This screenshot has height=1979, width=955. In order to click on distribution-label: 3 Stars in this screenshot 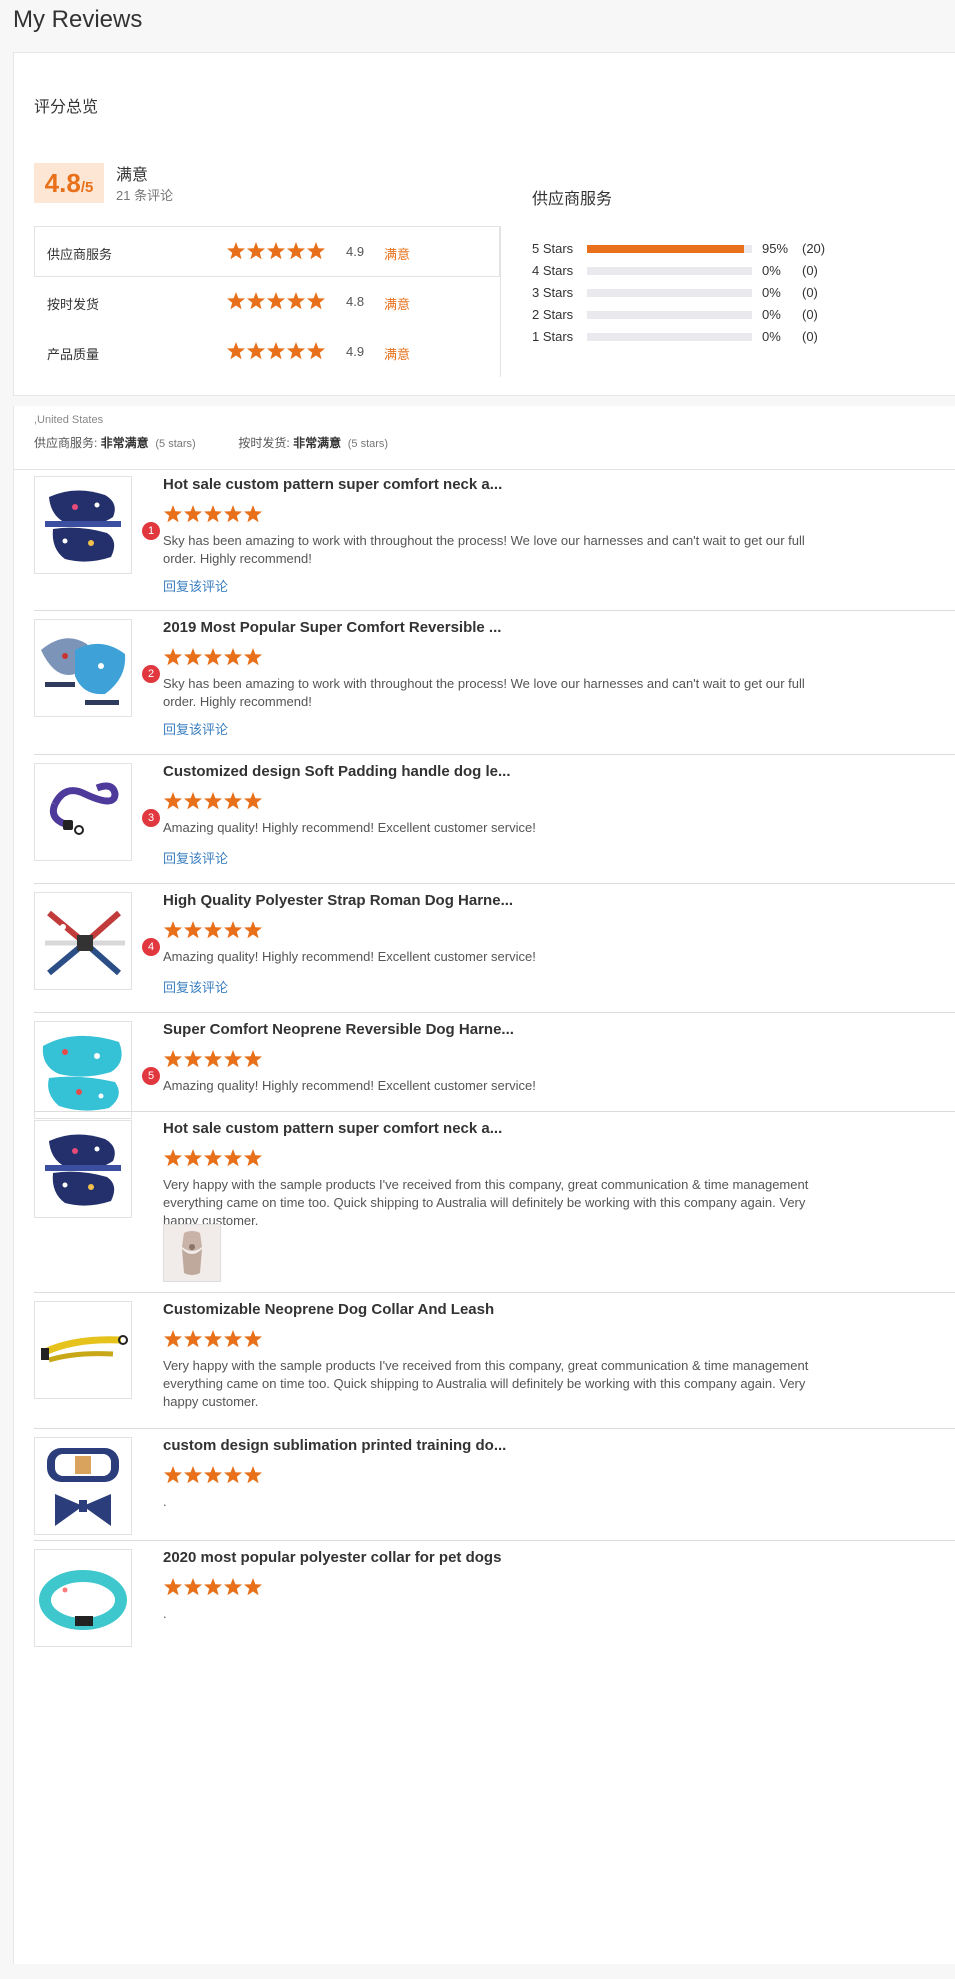, I will do `click(553, 292)`.